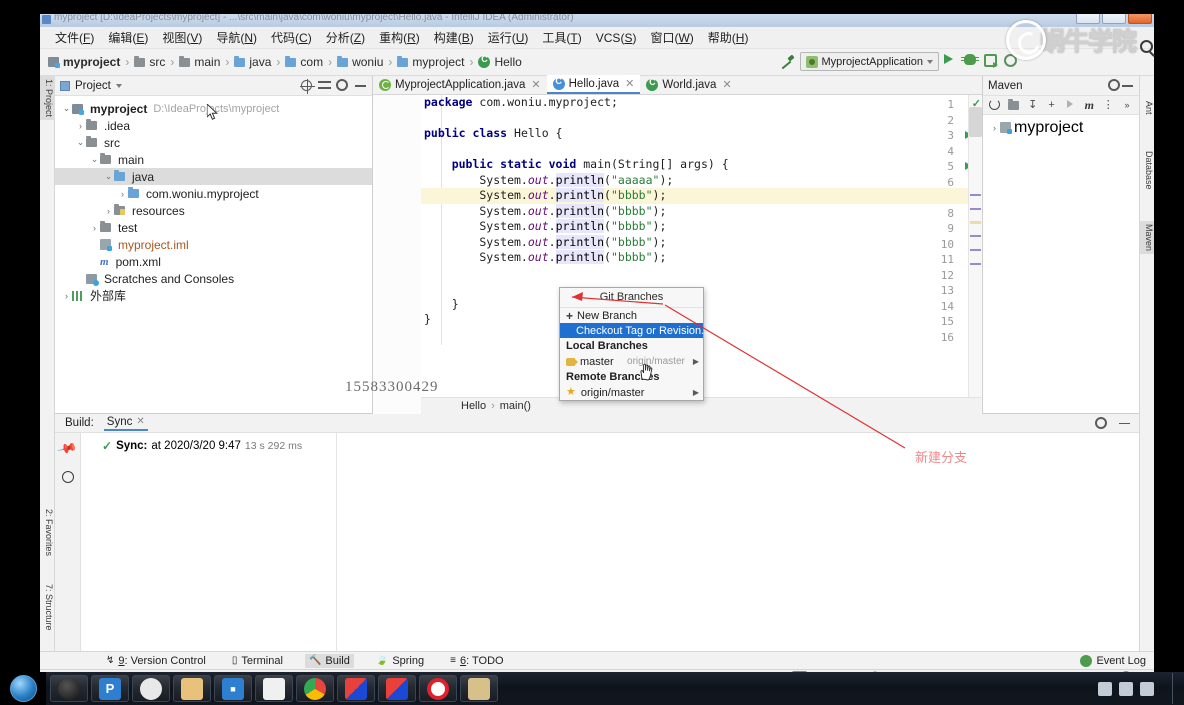  I want to click on sidebar-item-structure: 7: Structure, so click(47, 607).